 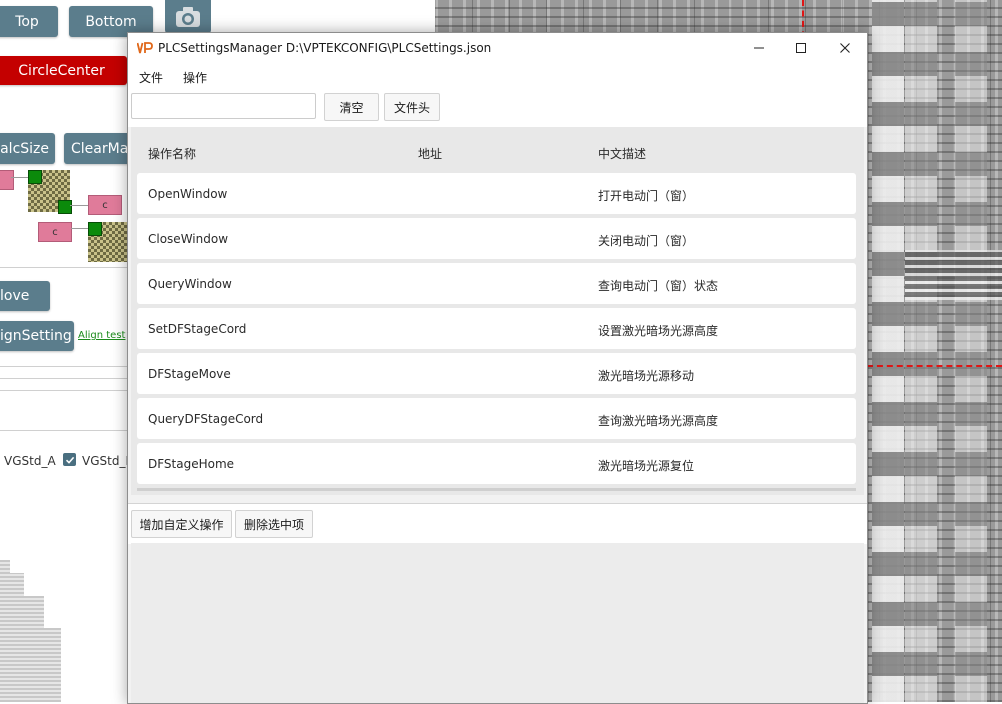 What do you see at coordinates (496, 238) in the screenshot?
I see `table-row: CloseWindow 关闭电动门（窗）` at bounding box center [496, 238].